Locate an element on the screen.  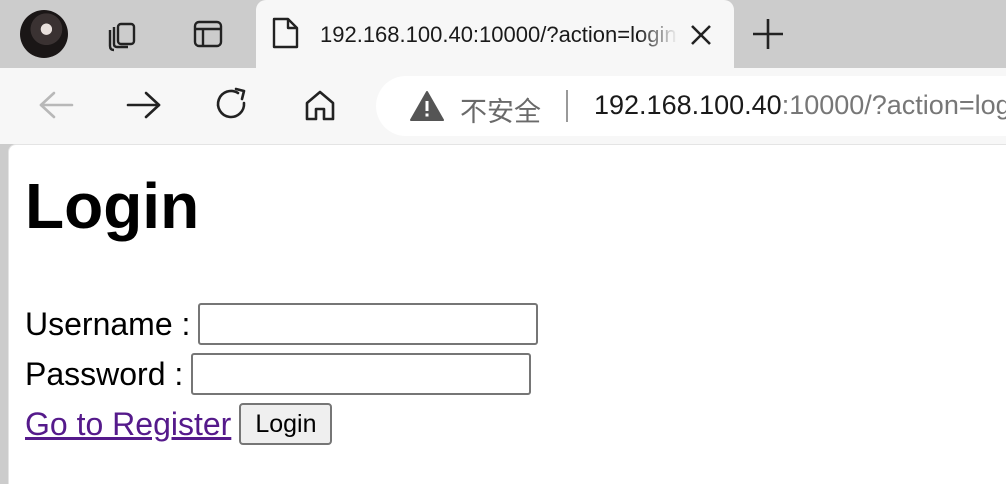
active-tab: 192.168.100.40:10000/?action=login is located at coordinates (495, 34).